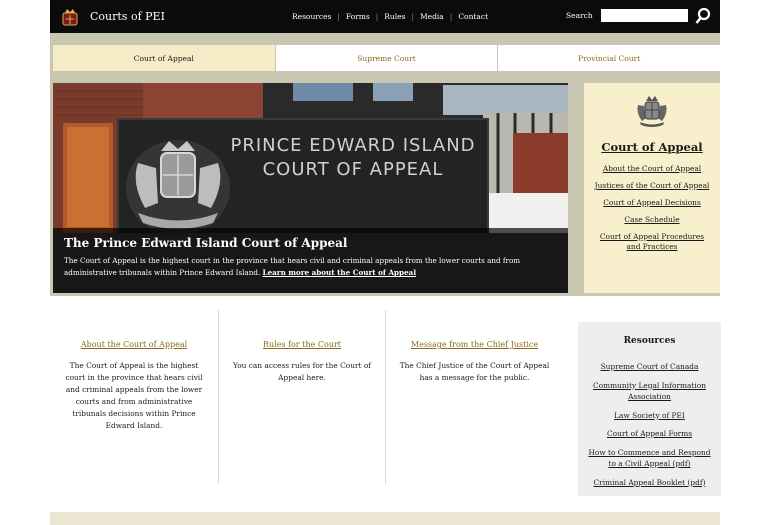 This screenshot has width=770, height=525. What do you see at coordinates (649, 416) in the screenshot?
I see `resource-link: Law Society of PEI` at bounding box center [649, 416].